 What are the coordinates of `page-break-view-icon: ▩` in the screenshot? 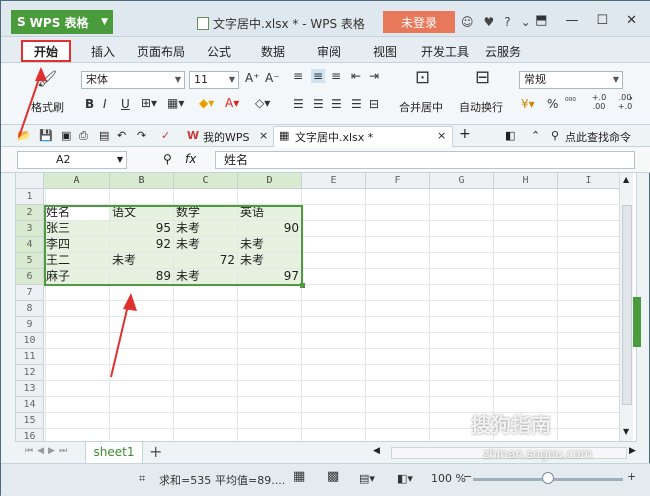 It's located at (333, 476).